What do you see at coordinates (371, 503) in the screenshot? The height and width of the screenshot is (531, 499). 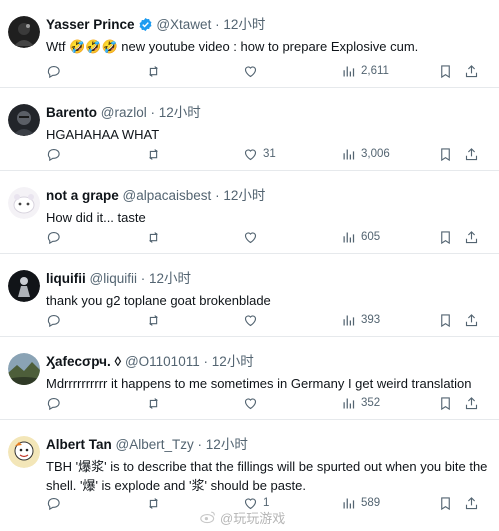 I see `view-count: 589` at bounding box center [371, 503].